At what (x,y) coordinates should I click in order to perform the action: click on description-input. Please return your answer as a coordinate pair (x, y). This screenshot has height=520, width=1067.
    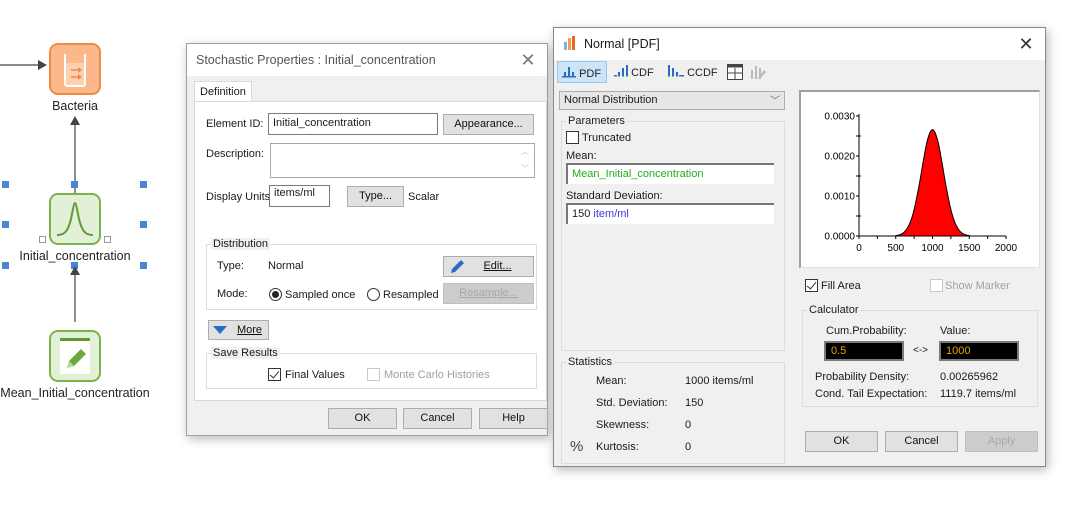
    Looking at the image, I should click on (402, 160).